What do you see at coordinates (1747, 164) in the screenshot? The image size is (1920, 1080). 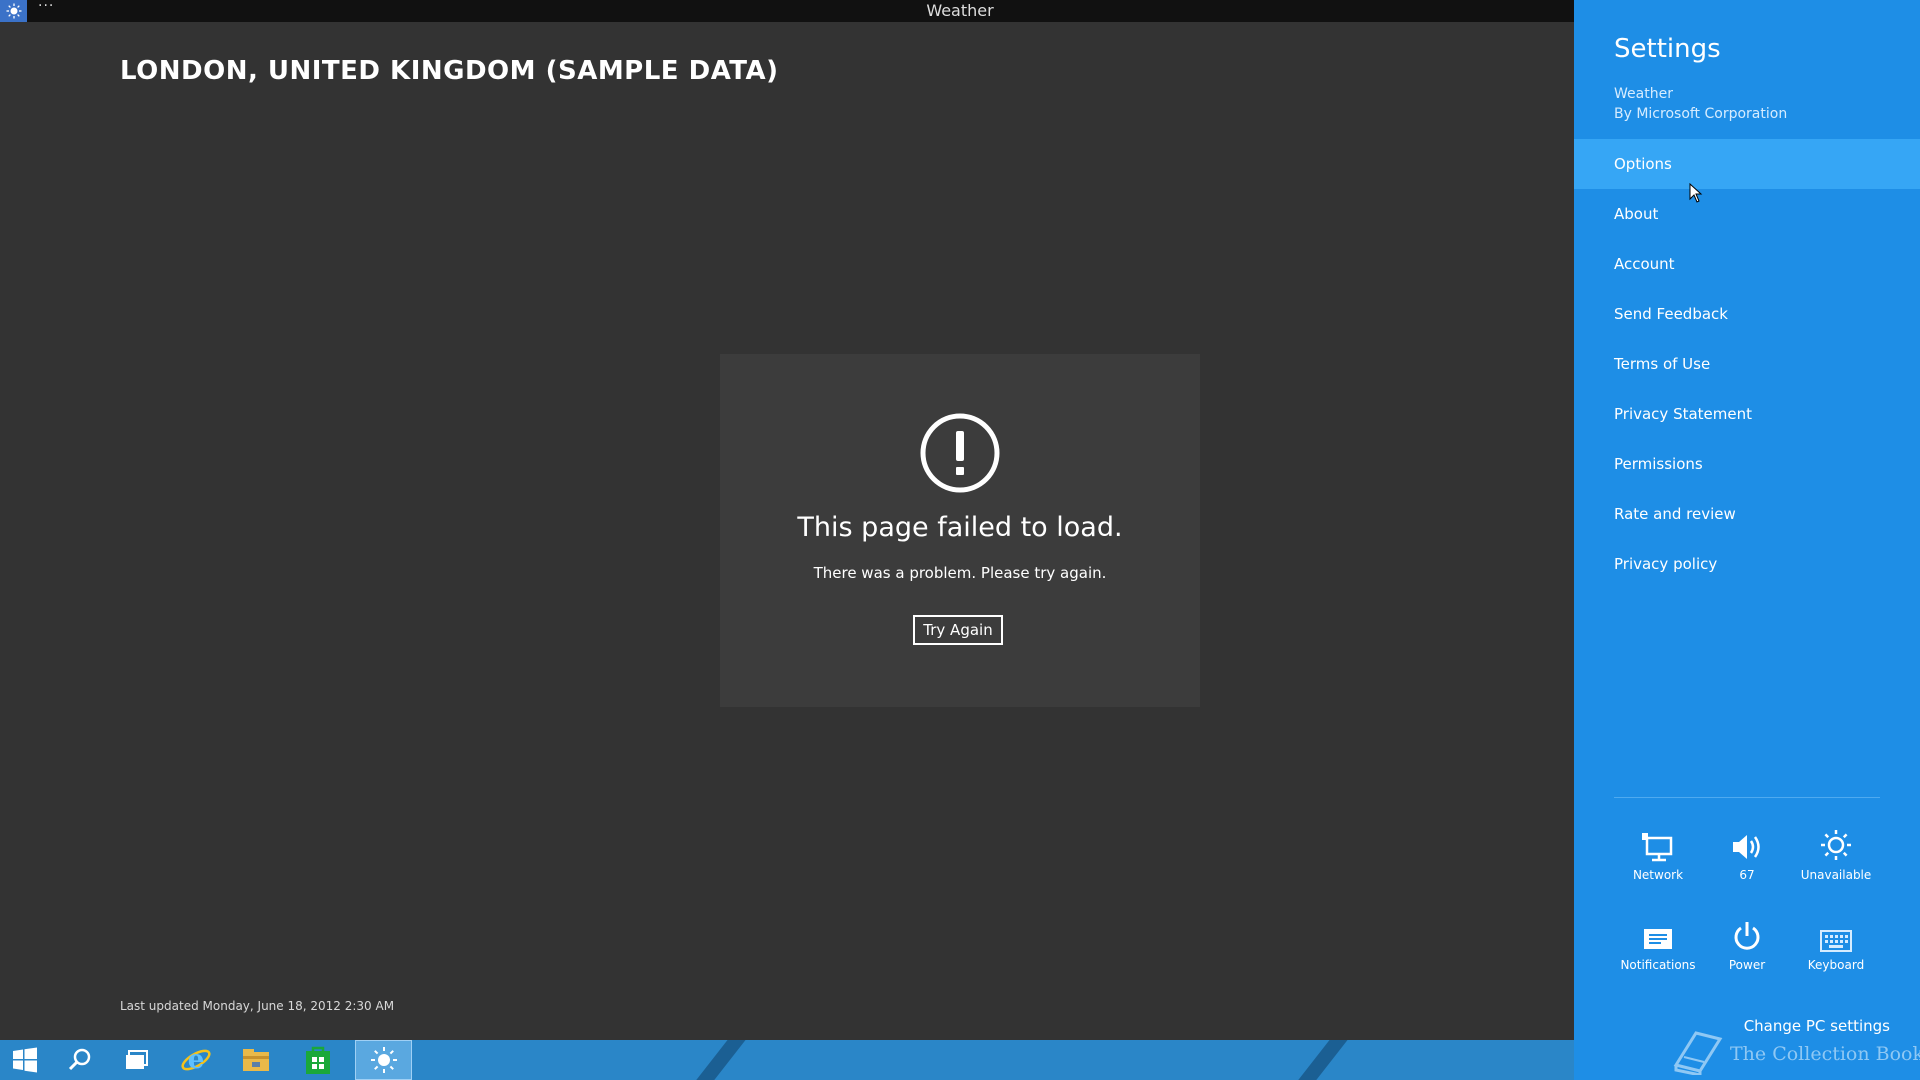 I see `menu-item-options: Options` at bounding box center [1747, 164].